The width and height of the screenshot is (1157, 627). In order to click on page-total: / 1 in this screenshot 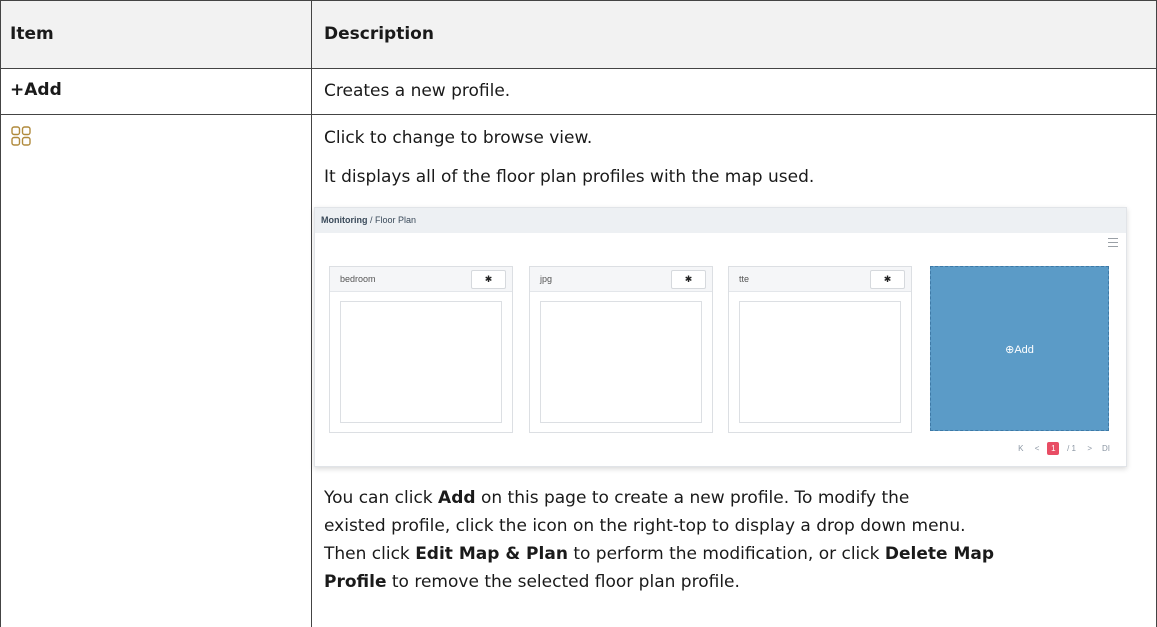, I will do `click(1071, 448)`.